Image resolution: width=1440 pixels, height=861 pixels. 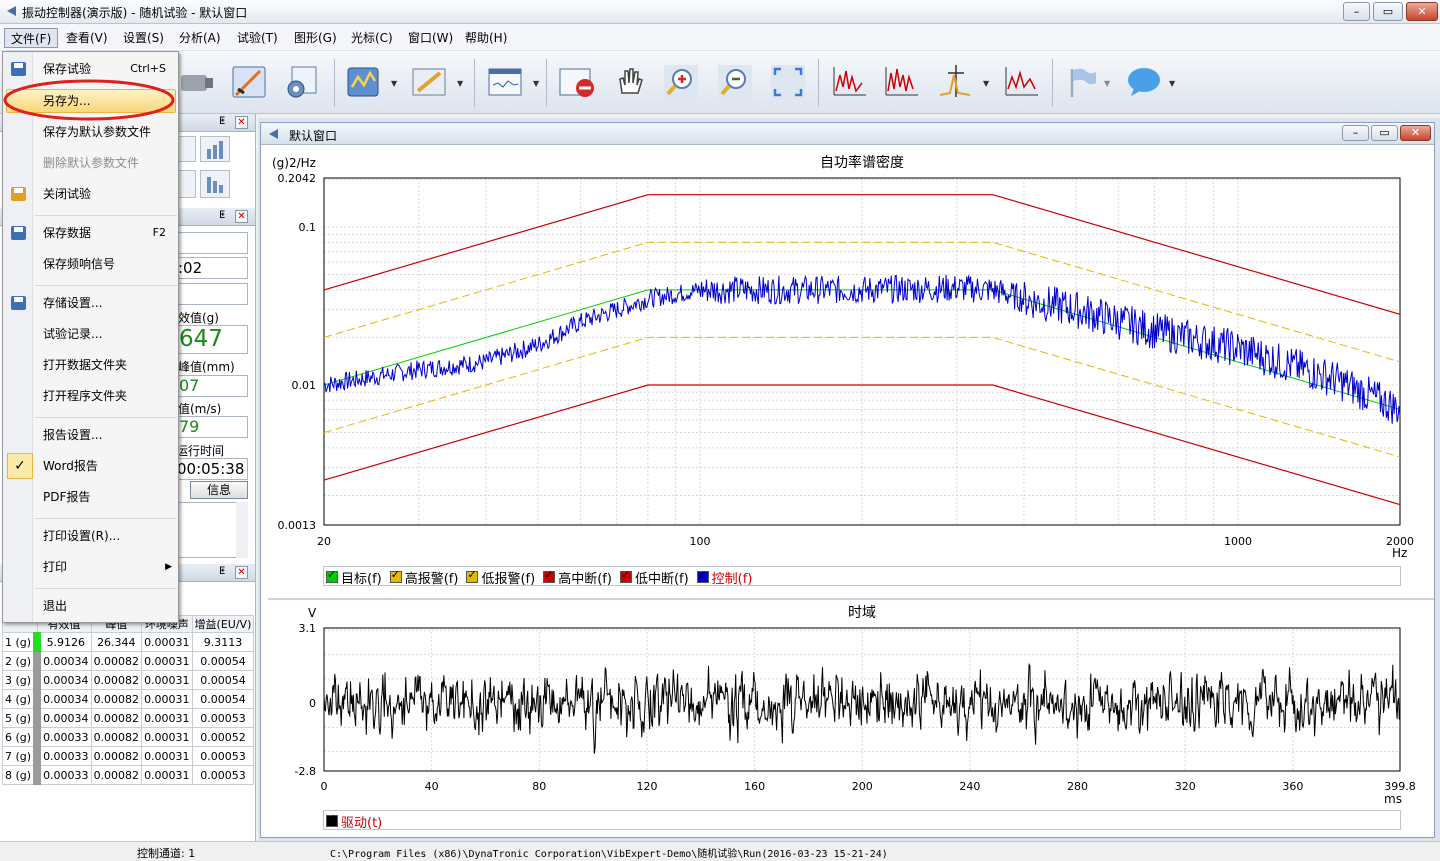 What do you see at coordinates (67, 194) in the screenshot?
I see `menu-item-4: 关闭试验` at bounding box center [67, 194].